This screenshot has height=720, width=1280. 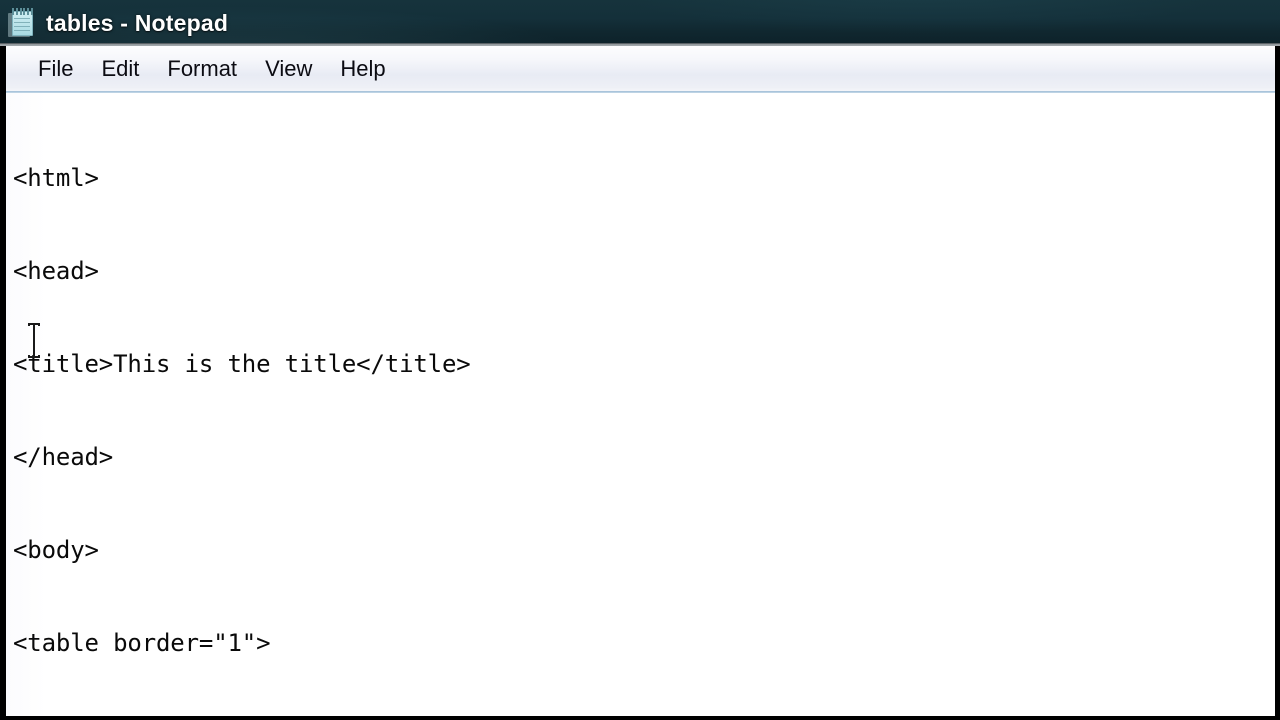 I want to click on code-line: <html>, so click(x=644, y=178).